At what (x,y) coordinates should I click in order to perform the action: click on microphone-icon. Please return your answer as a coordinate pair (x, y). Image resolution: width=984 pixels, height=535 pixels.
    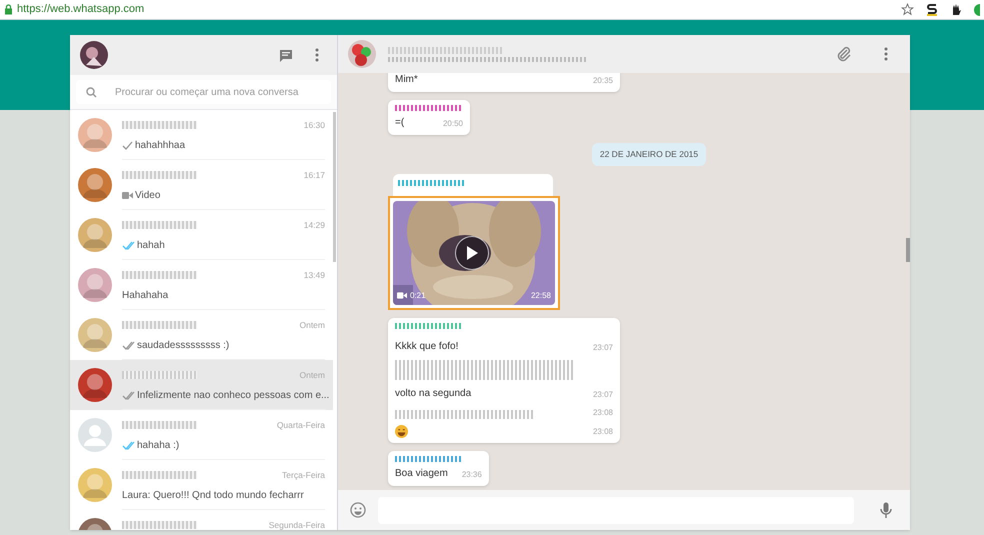
    Looking at the image, I should click on (886, 510).